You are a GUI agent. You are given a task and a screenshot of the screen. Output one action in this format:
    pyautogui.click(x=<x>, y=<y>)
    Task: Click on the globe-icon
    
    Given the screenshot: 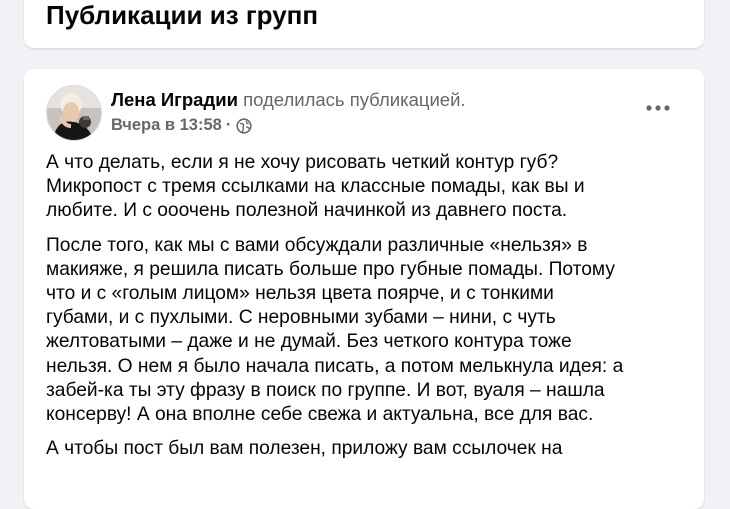 What is the action you would take?
    pyautogui.click(x=244, y=125)
    